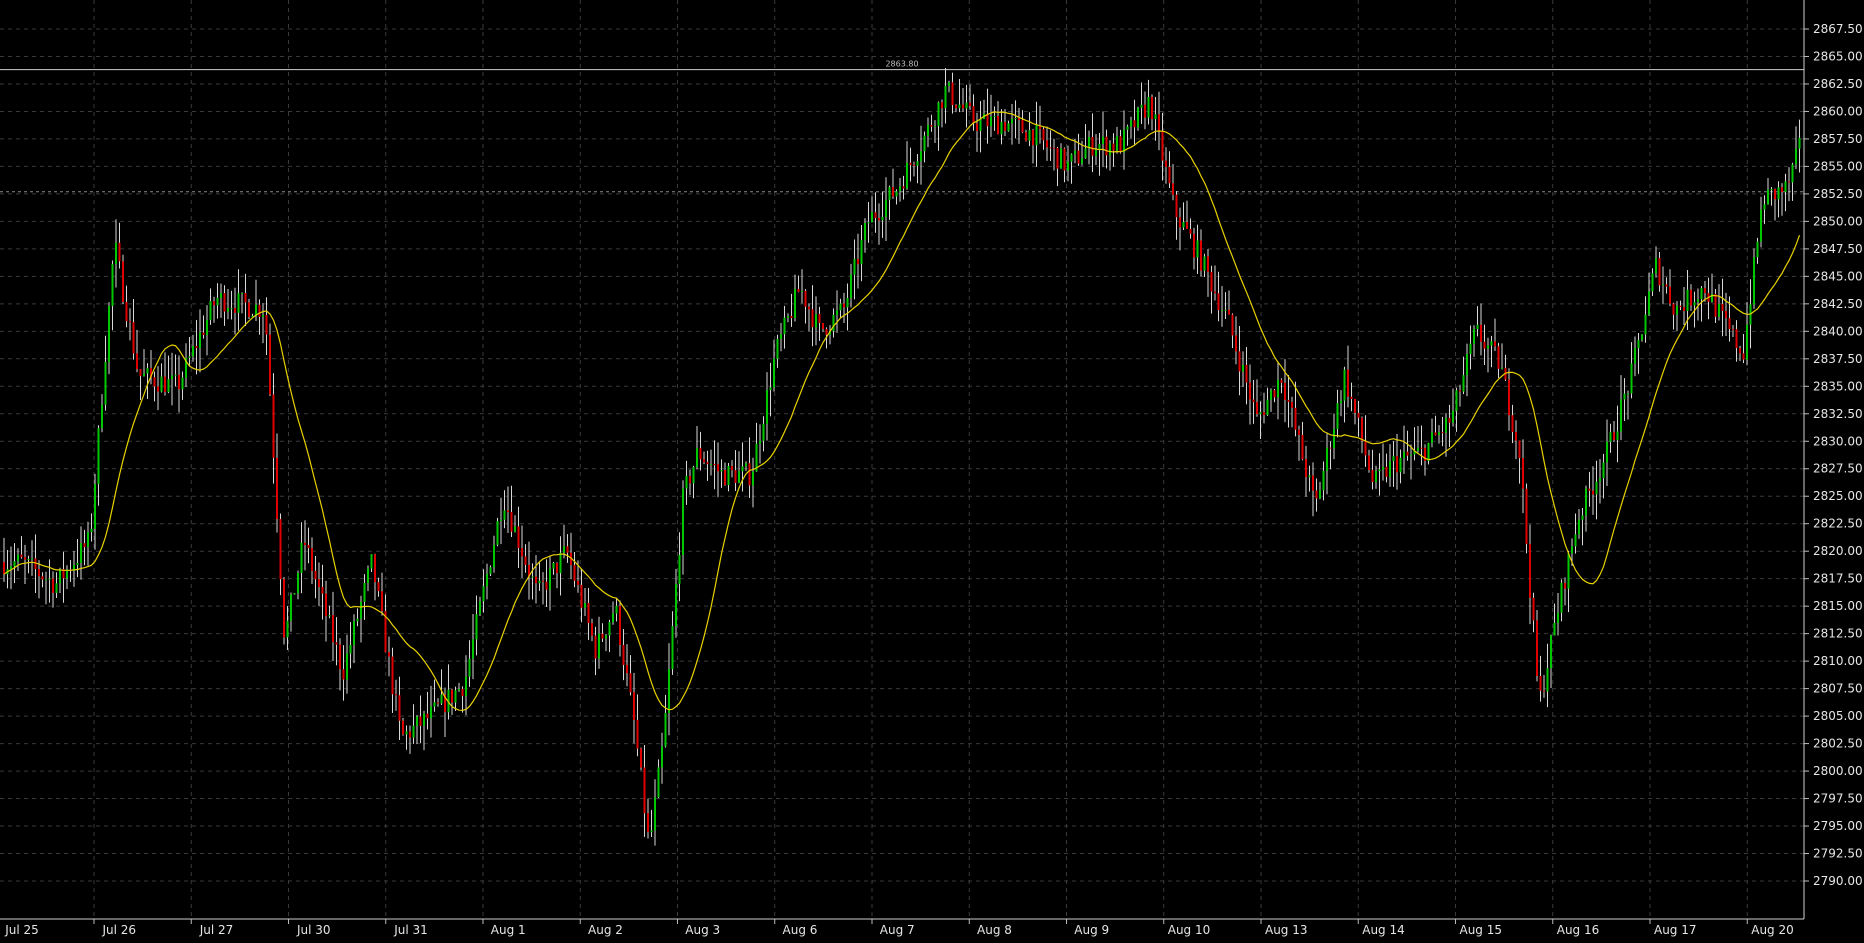  Describe the element at coordinates (1838, 194) in the screenshot. I see `y-tick-label: 2852.50` at that location.